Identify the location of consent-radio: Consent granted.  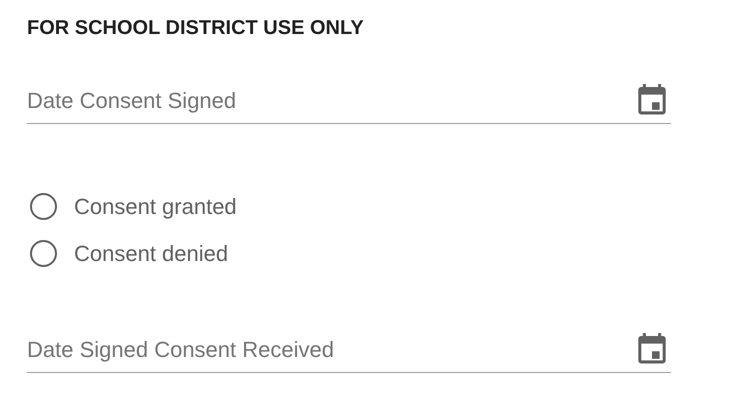
(384, 206).